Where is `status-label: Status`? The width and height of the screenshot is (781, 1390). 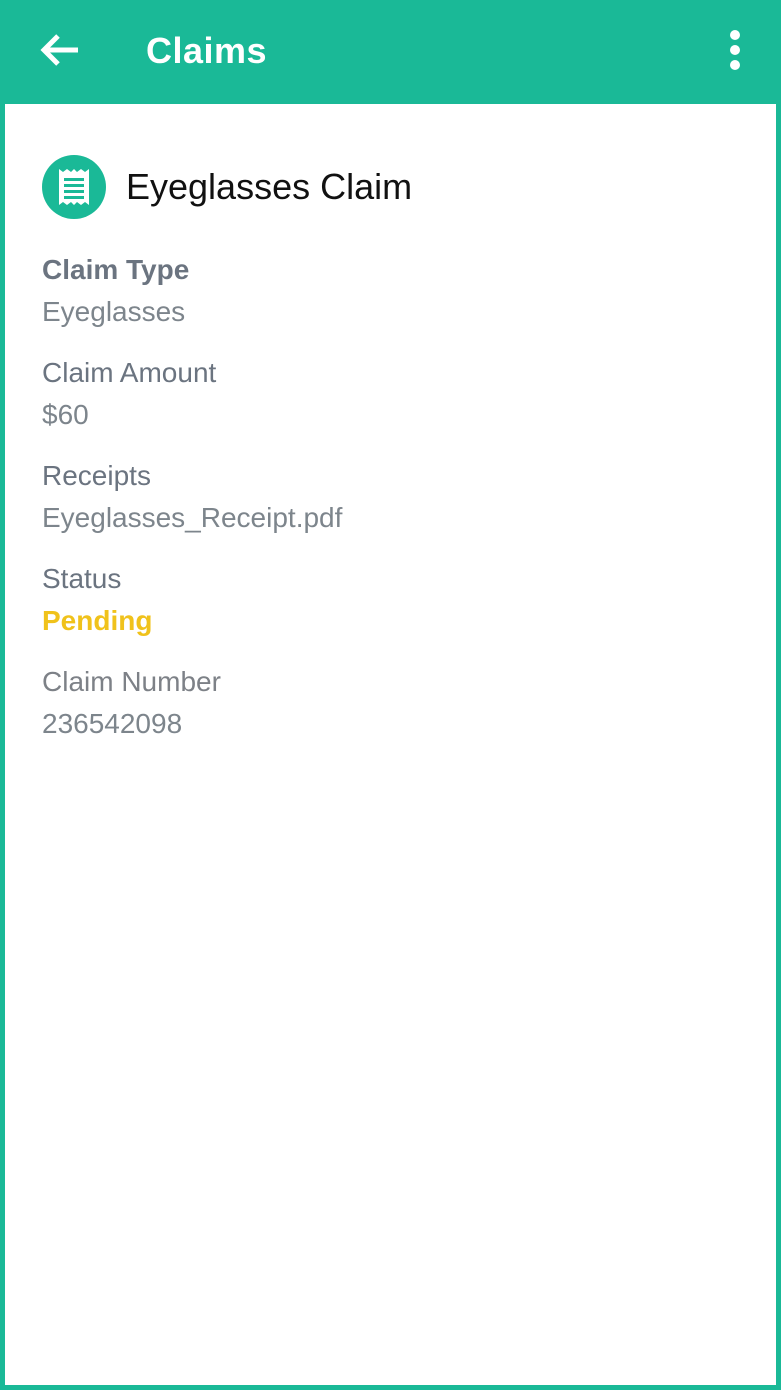 status-label: Status is located at coordinates (82, 578).